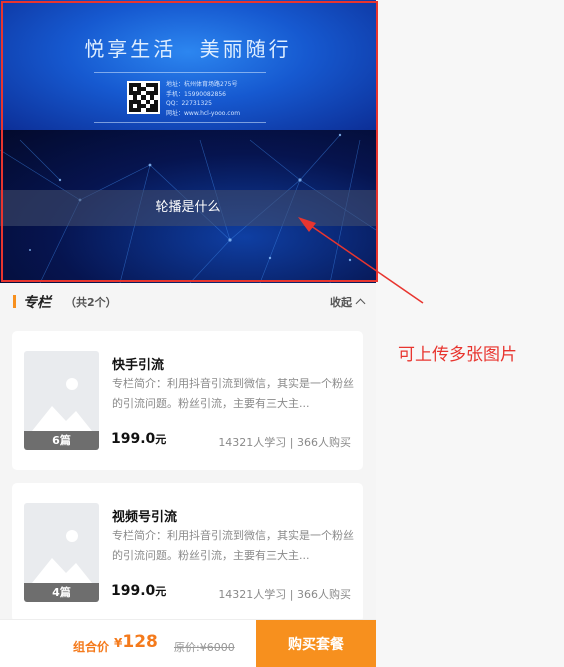 Image resolution: width=564 pixels, height=667 pixels. What do you see at coordinates (202, 84) in the screenshot?
I see `contact-line: 地址：杭州体育场路275号` at bounding box center [202, 84].